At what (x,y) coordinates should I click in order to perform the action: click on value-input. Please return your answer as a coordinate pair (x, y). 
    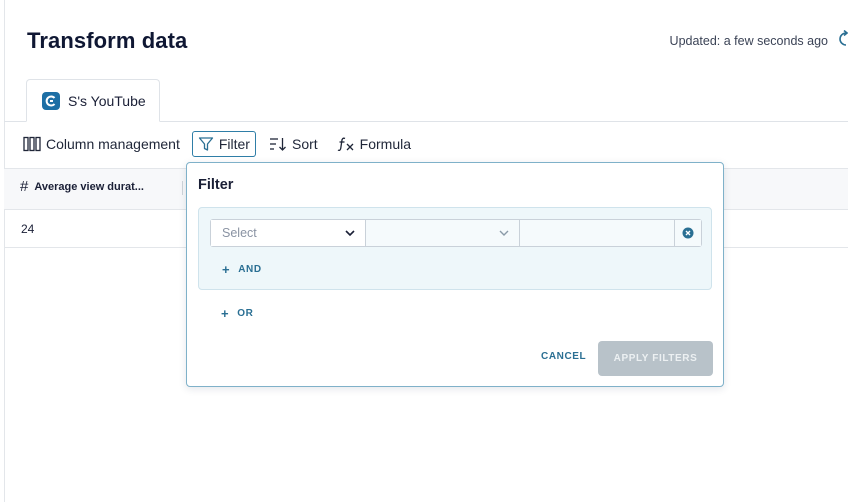
    Looking at the image, I should click on (596, 233).